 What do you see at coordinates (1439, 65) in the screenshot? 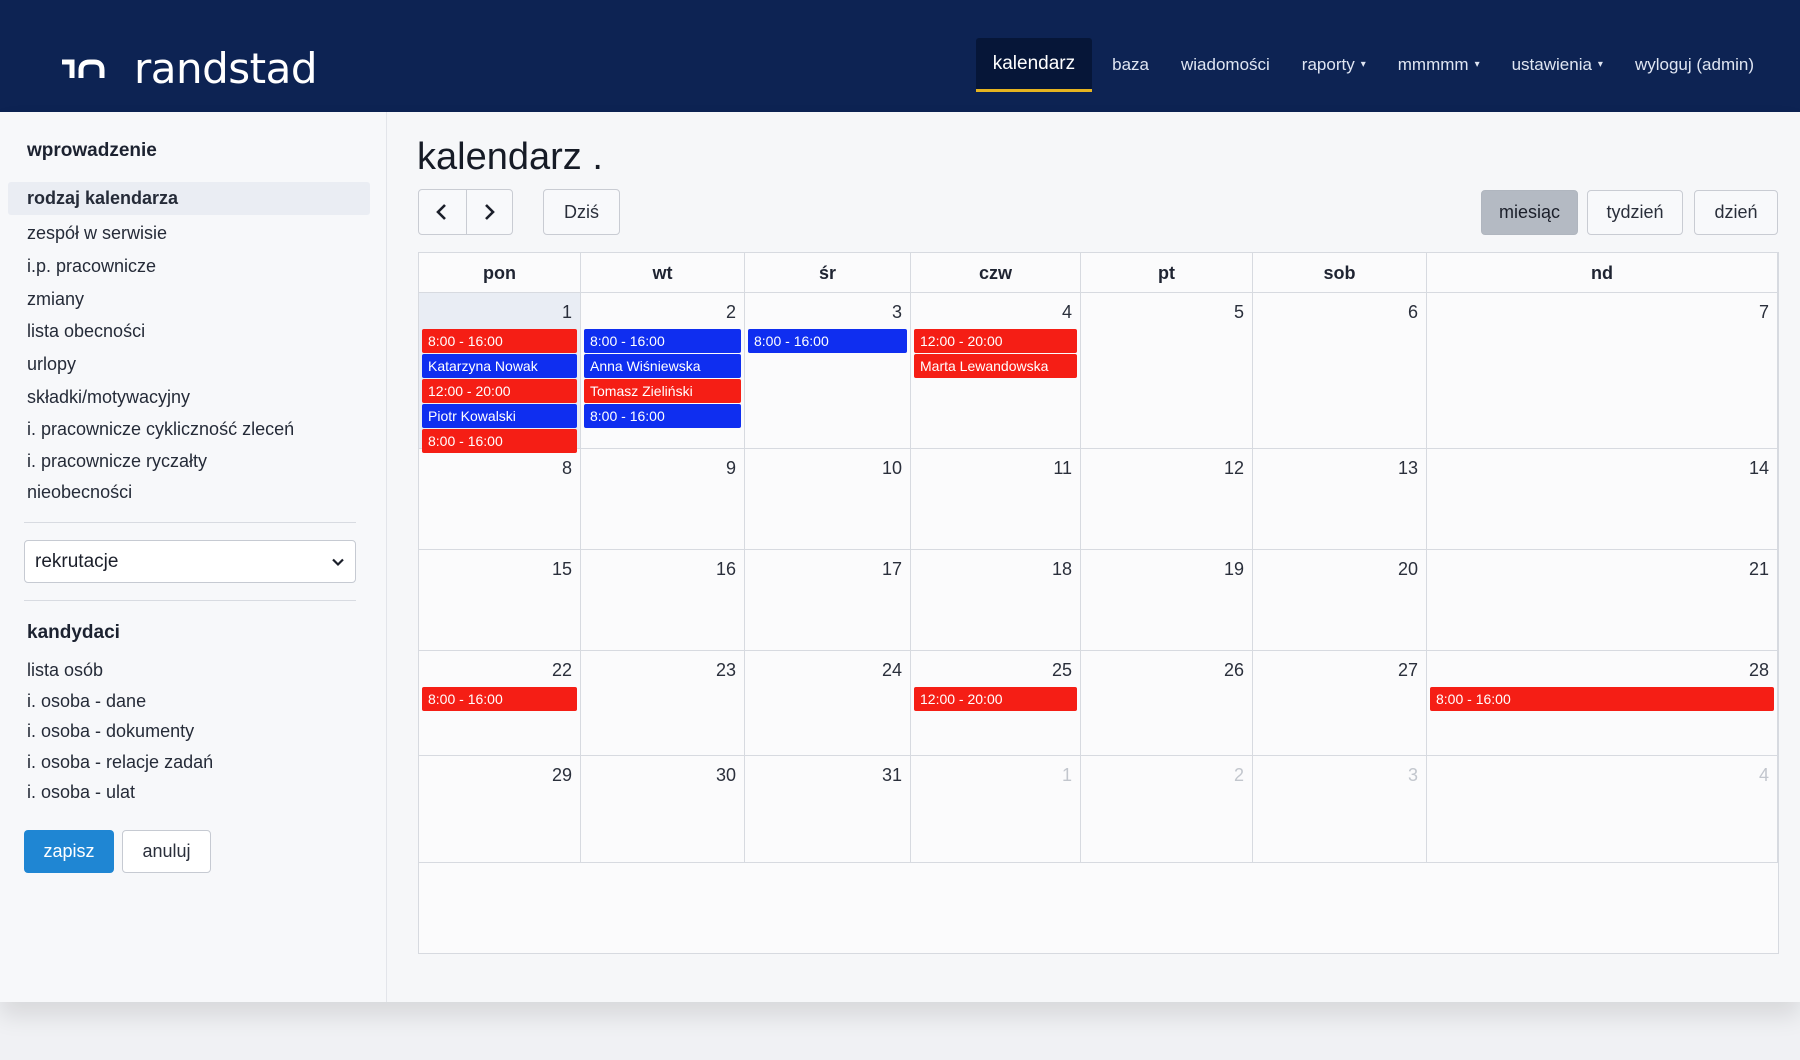
I see `nav-item-mmmmm: mmmmm ▾` at bounding box center [1439, 65].